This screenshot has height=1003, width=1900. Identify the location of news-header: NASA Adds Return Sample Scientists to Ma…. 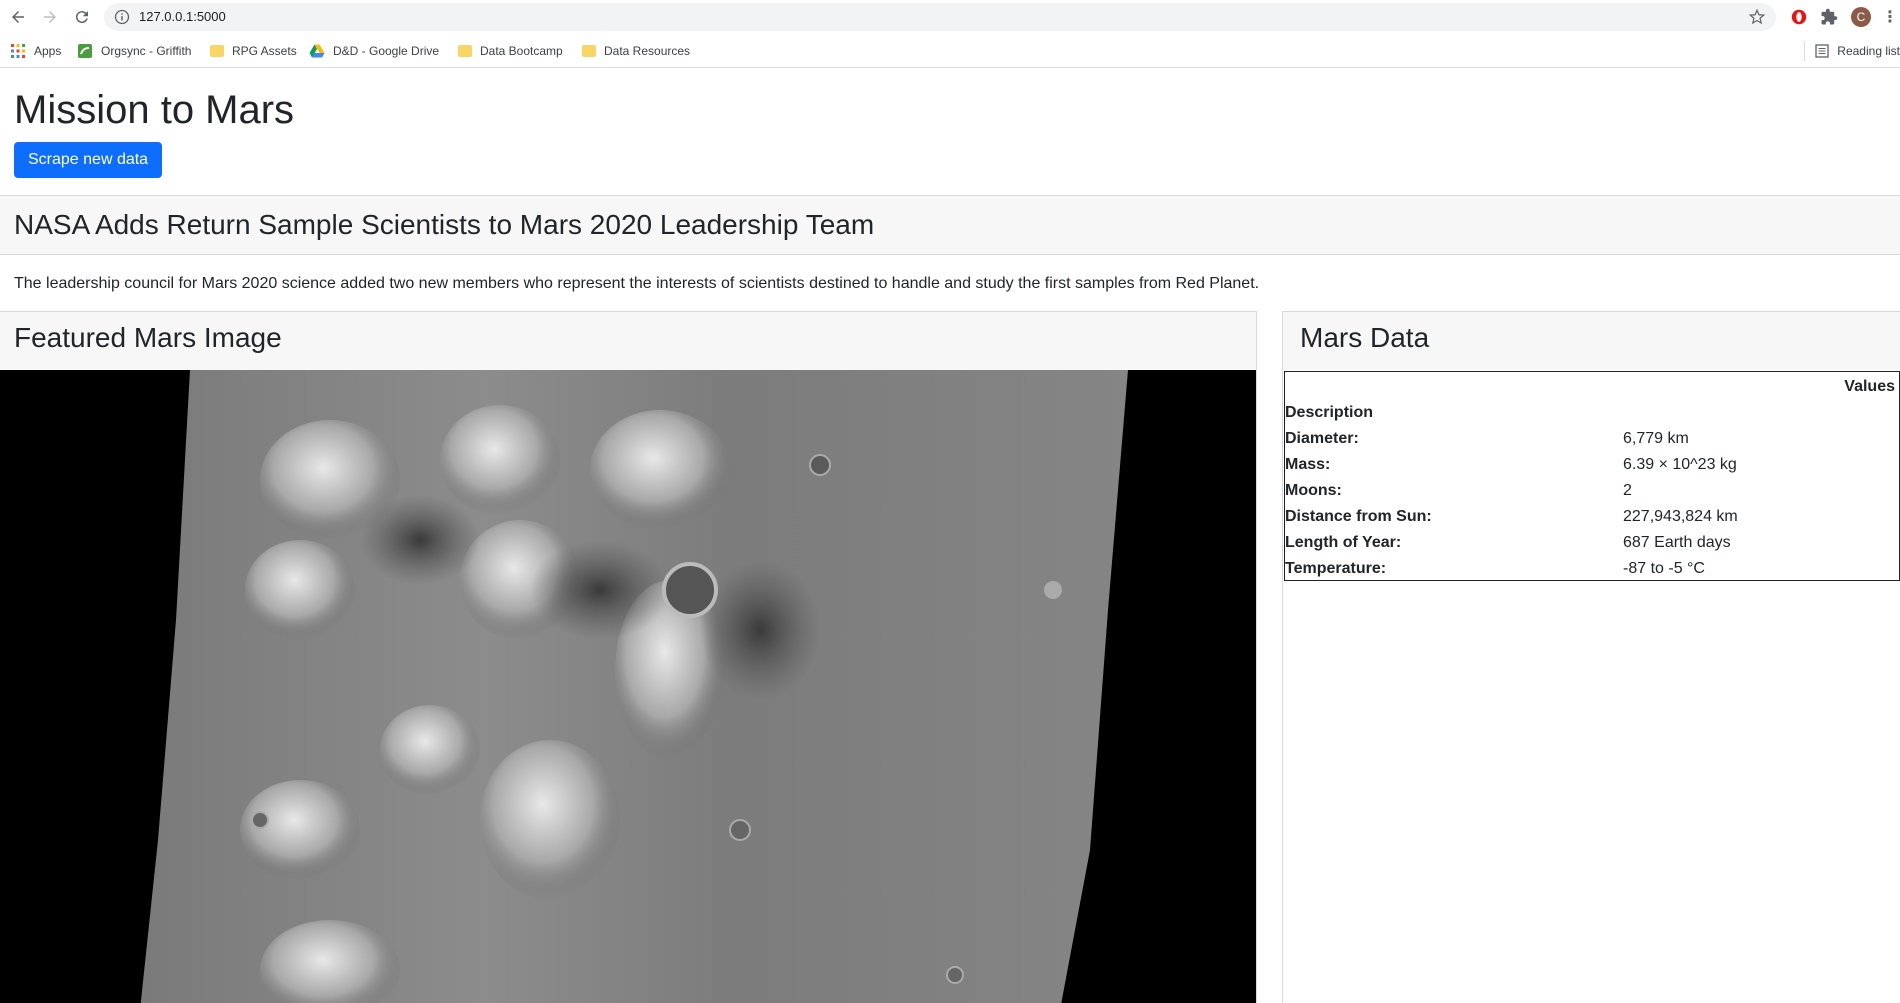
(950, 225).